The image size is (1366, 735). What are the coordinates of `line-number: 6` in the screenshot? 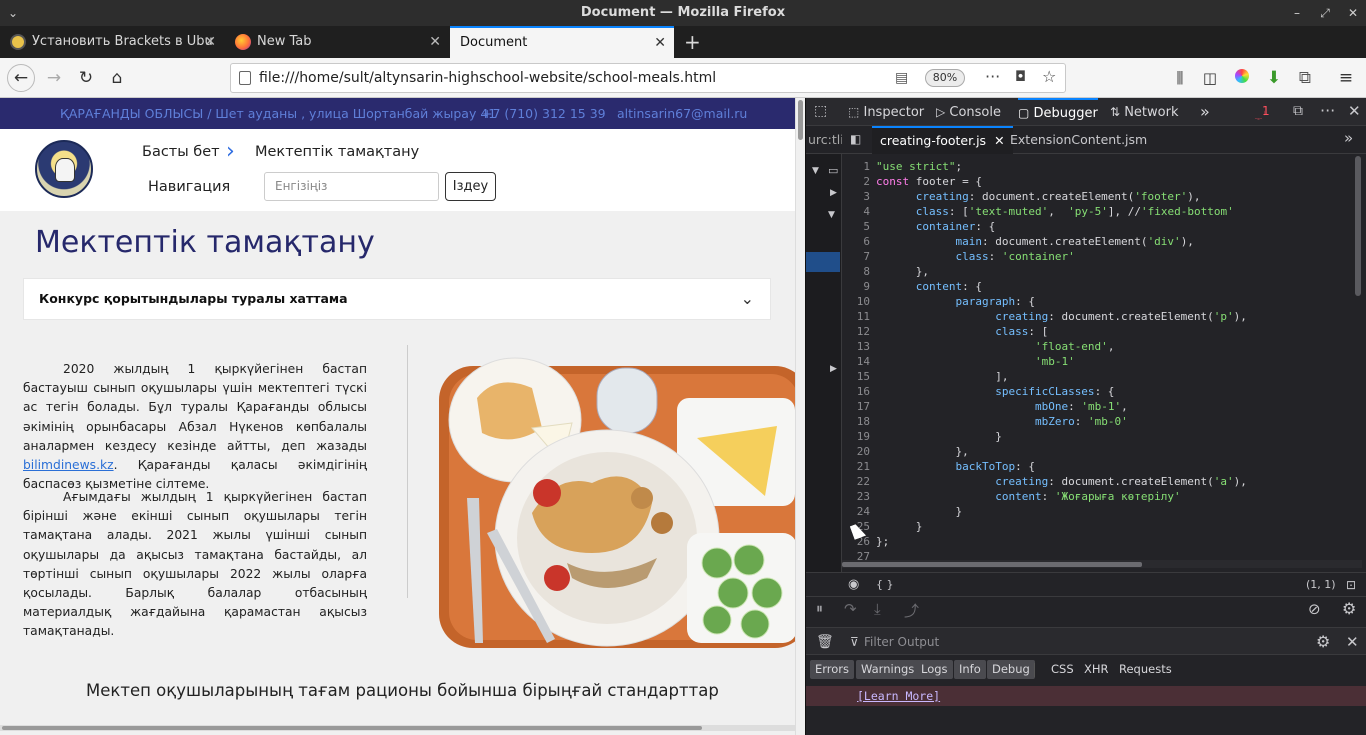 It's located at (856, 241).